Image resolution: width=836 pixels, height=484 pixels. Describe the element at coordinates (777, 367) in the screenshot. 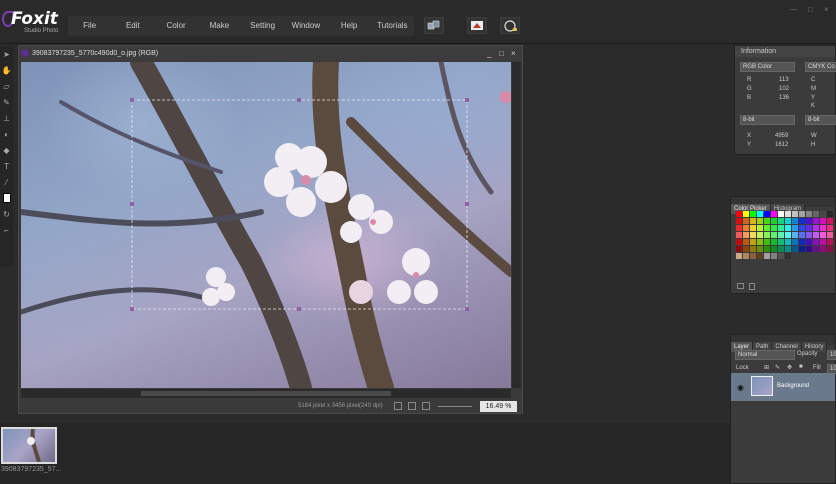

I see `lock-paint-icon: ✎` at that location.